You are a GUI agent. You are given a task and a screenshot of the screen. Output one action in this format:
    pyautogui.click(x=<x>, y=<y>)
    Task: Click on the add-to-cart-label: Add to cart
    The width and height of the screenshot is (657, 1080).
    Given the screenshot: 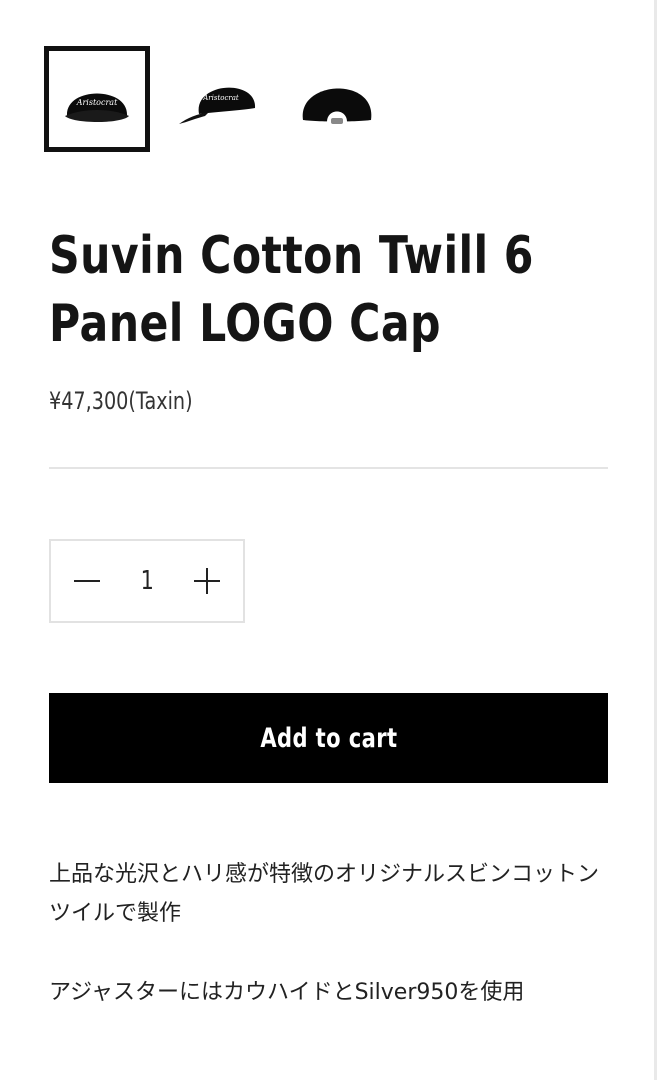 What is the action you would take?
    pyautogui.click(x=328, y=738)
    